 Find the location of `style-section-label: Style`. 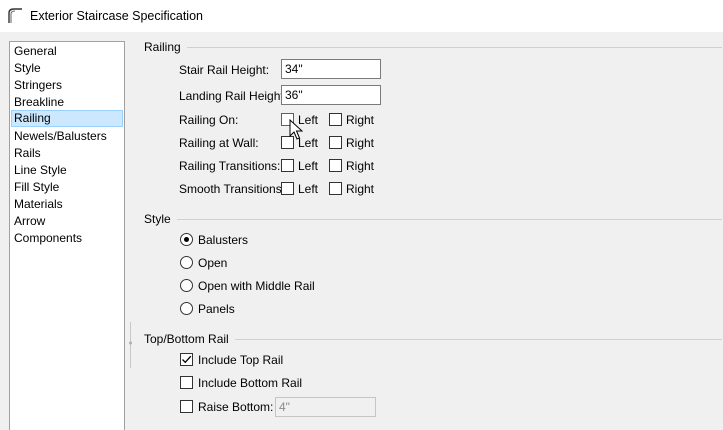

style-section-label: Style is located at coordinates (160, 219).